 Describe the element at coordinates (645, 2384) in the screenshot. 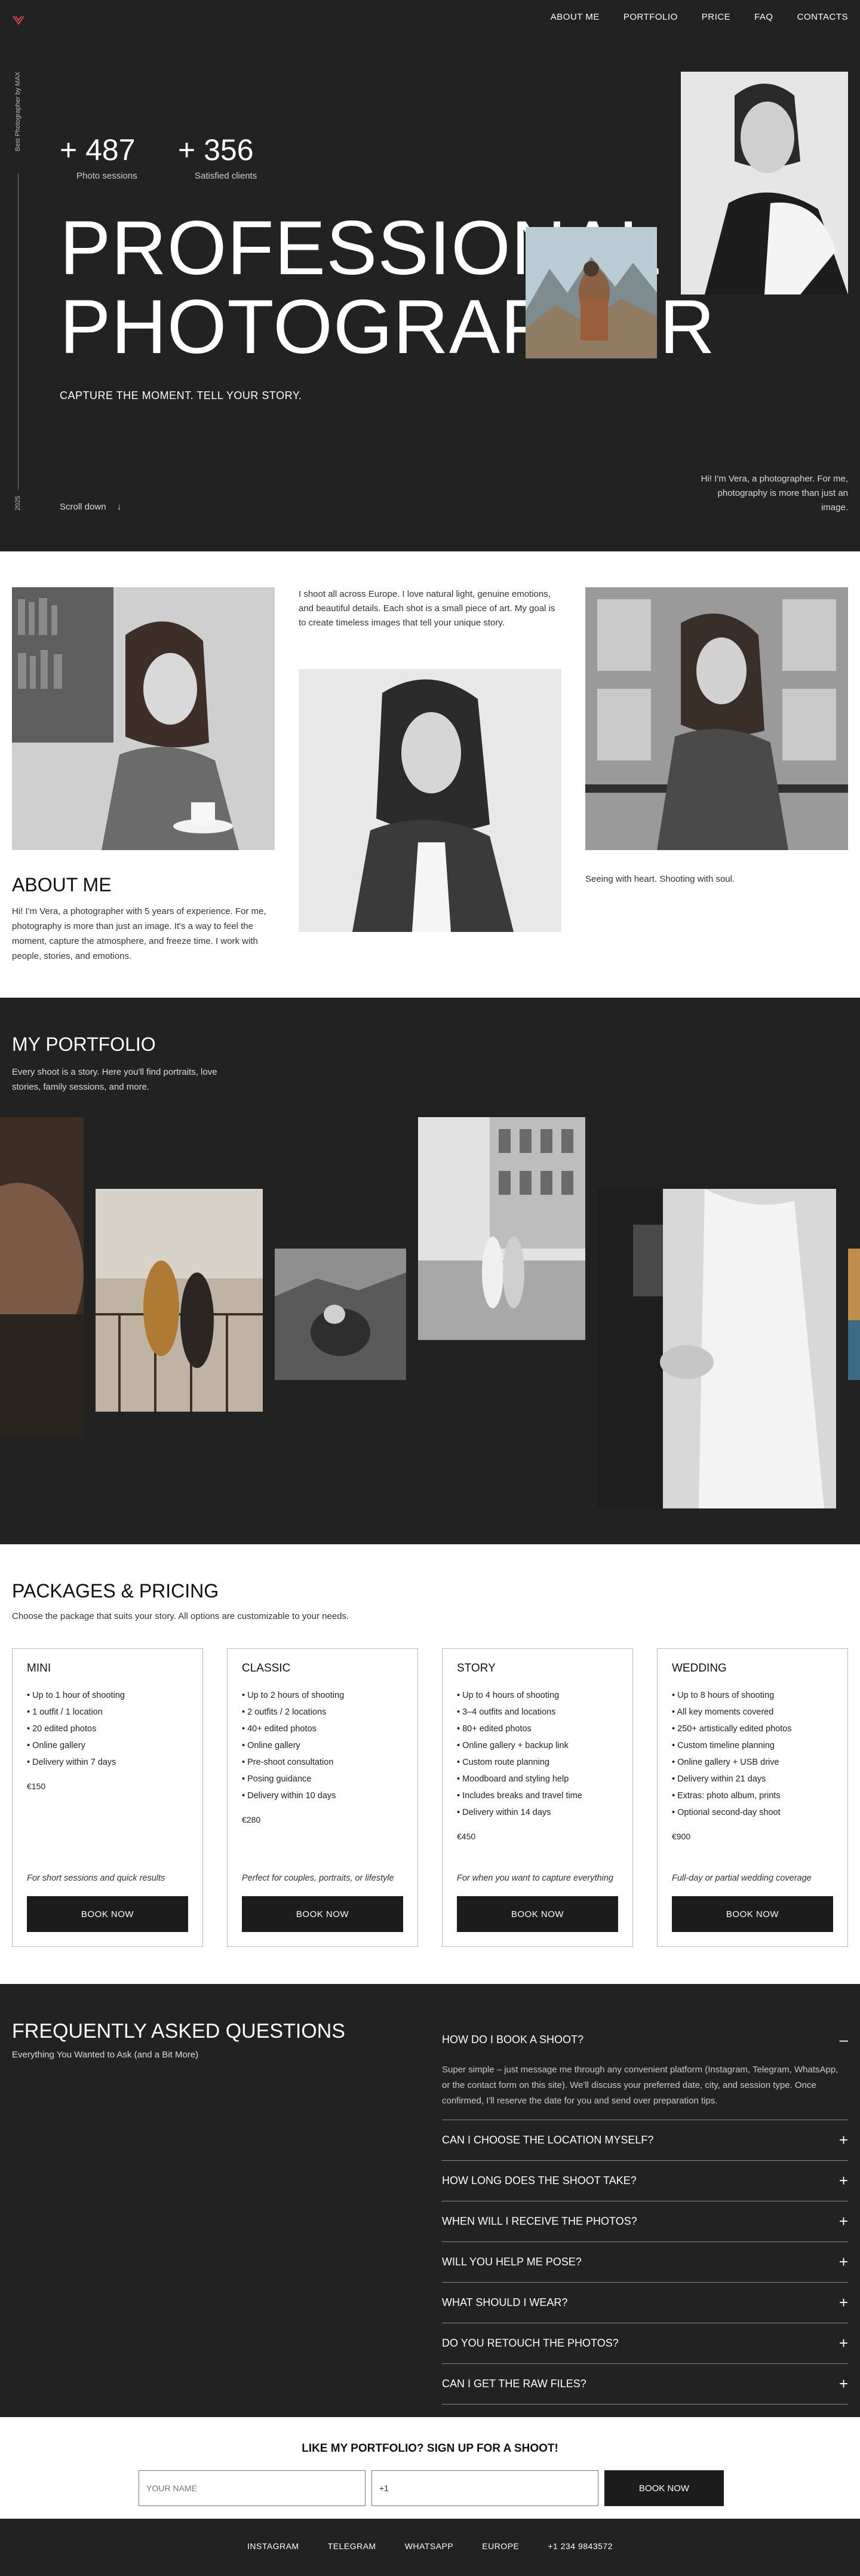

I see `faq-item: CAN I GET THE RAW FILES? +` at that location.